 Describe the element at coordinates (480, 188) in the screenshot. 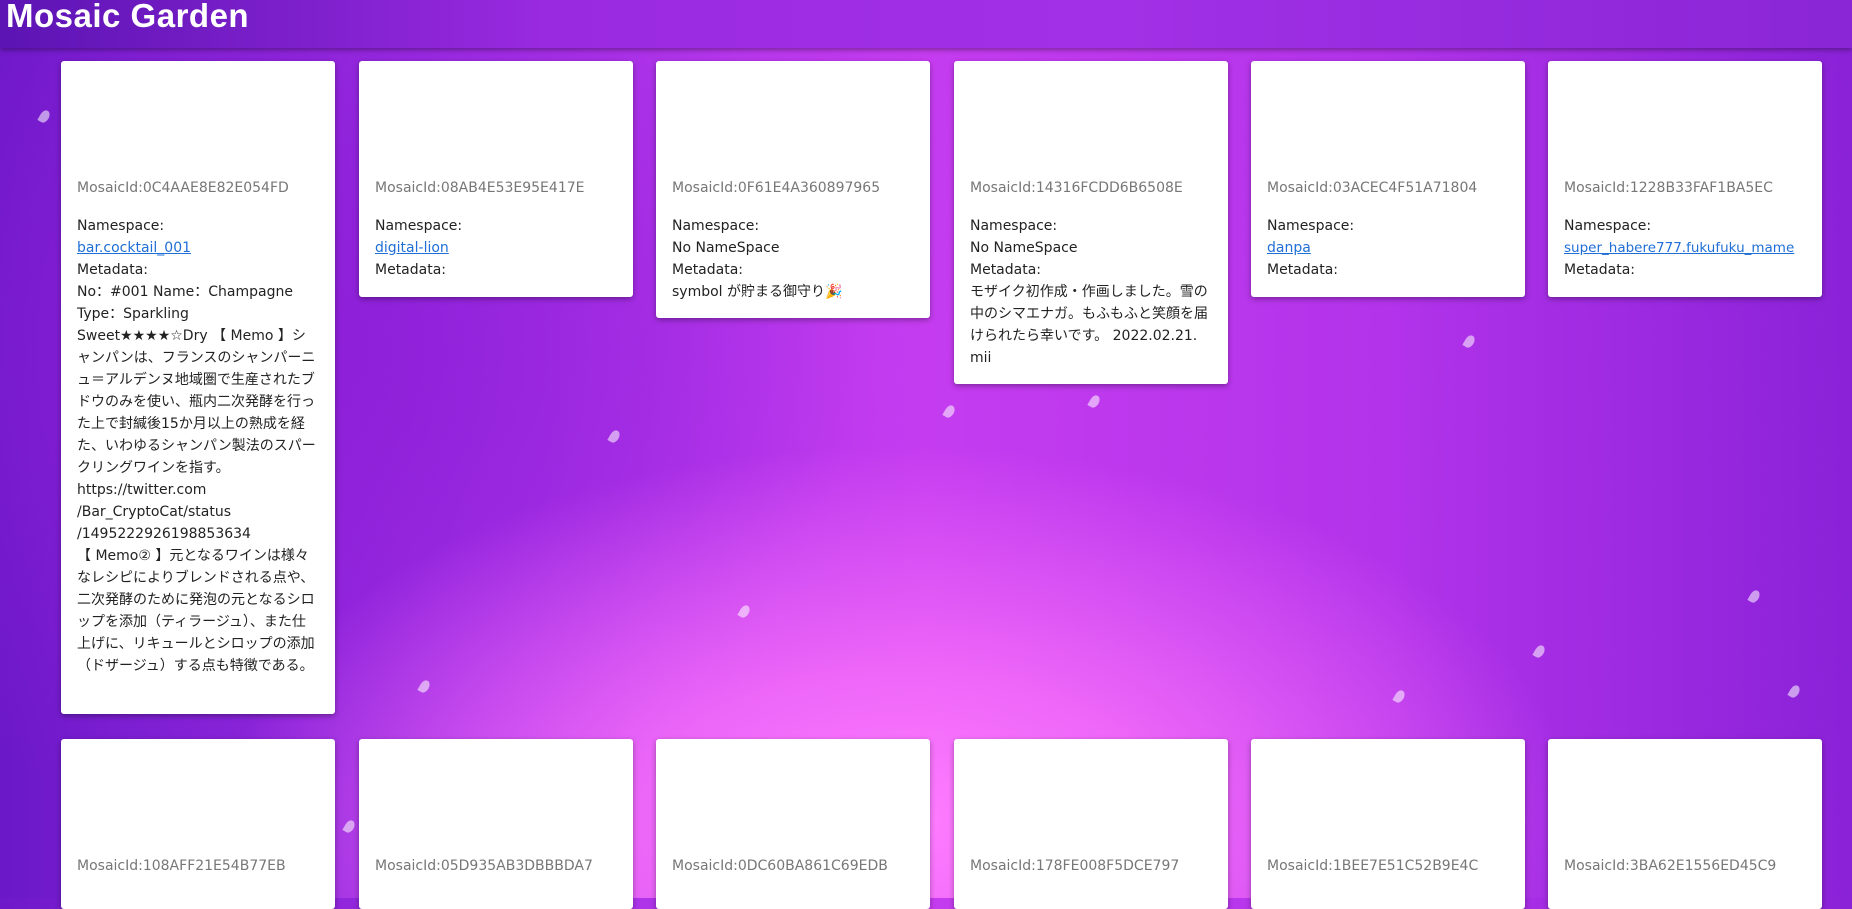

I see `mosaic-id: MosaicId:08AB4E53E95E417E` at that location.